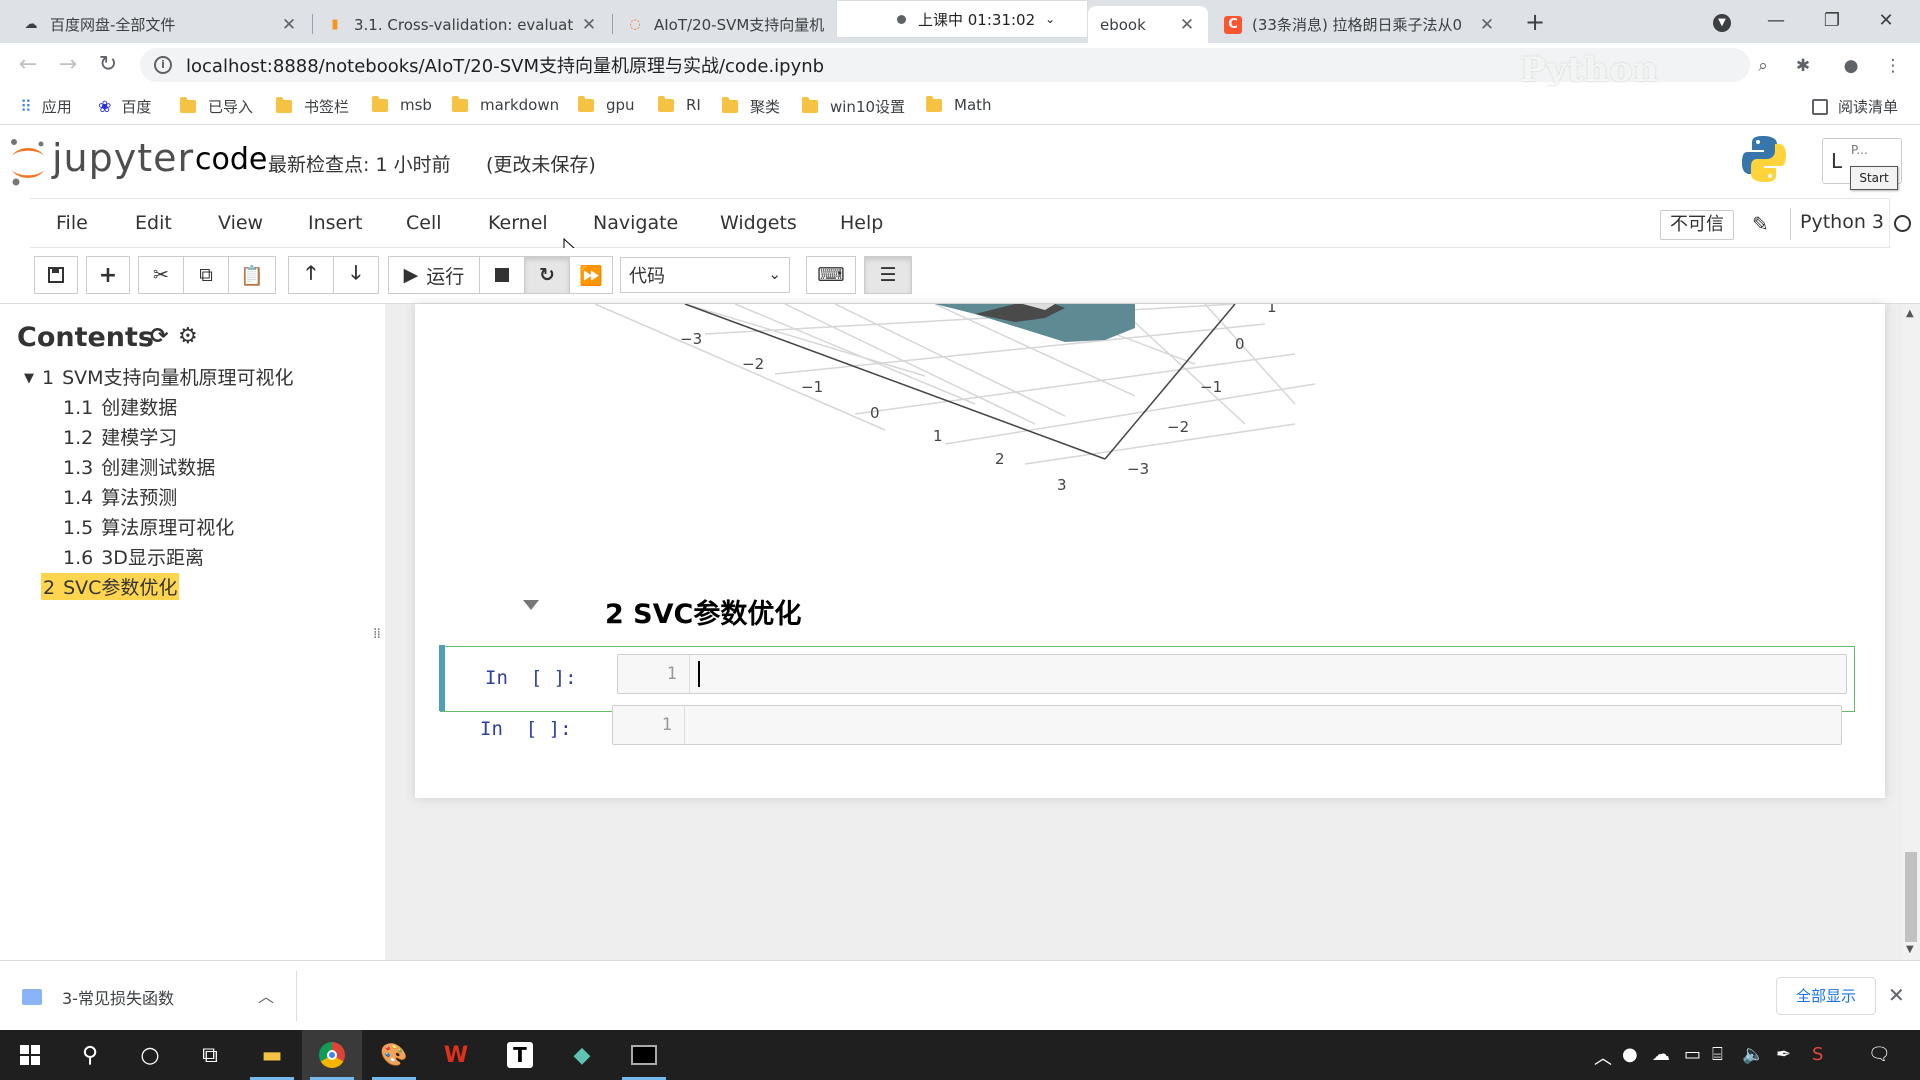 The height and width of the screenshot is (1080, 1920). What do you see at coordinates (133, 556) in the screenshot?
I see `toc-item: 1.6 3D显示距离` at bounding box center [133, 556].